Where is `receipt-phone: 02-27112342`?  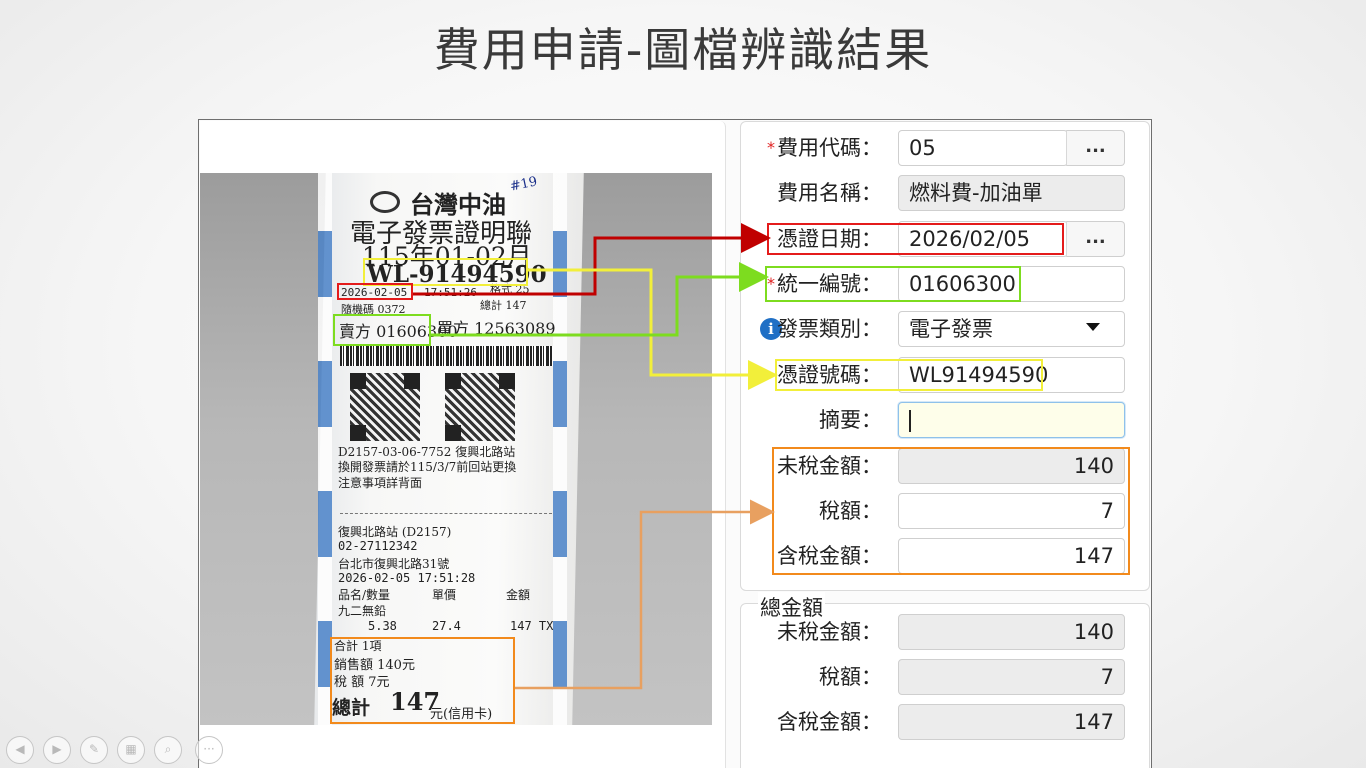 receipt-phone: 02-27112342 is located at coordinates (378, 546).